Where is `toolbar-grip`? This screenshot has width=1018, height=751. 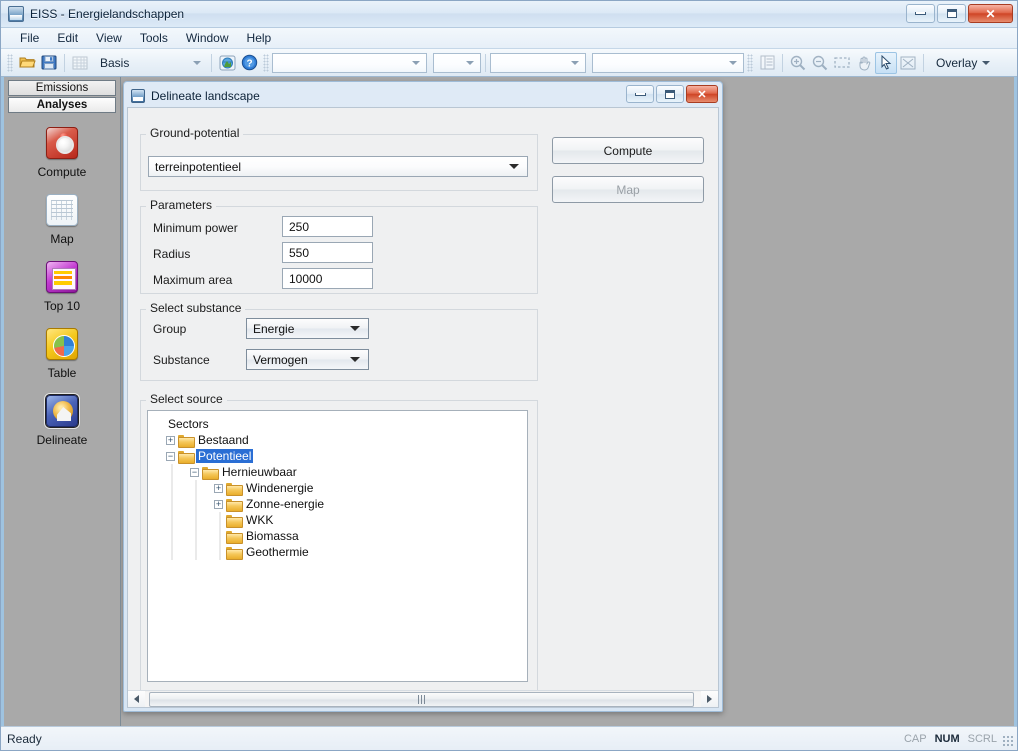 toolbar-grip is located at coordinates (10, 62).